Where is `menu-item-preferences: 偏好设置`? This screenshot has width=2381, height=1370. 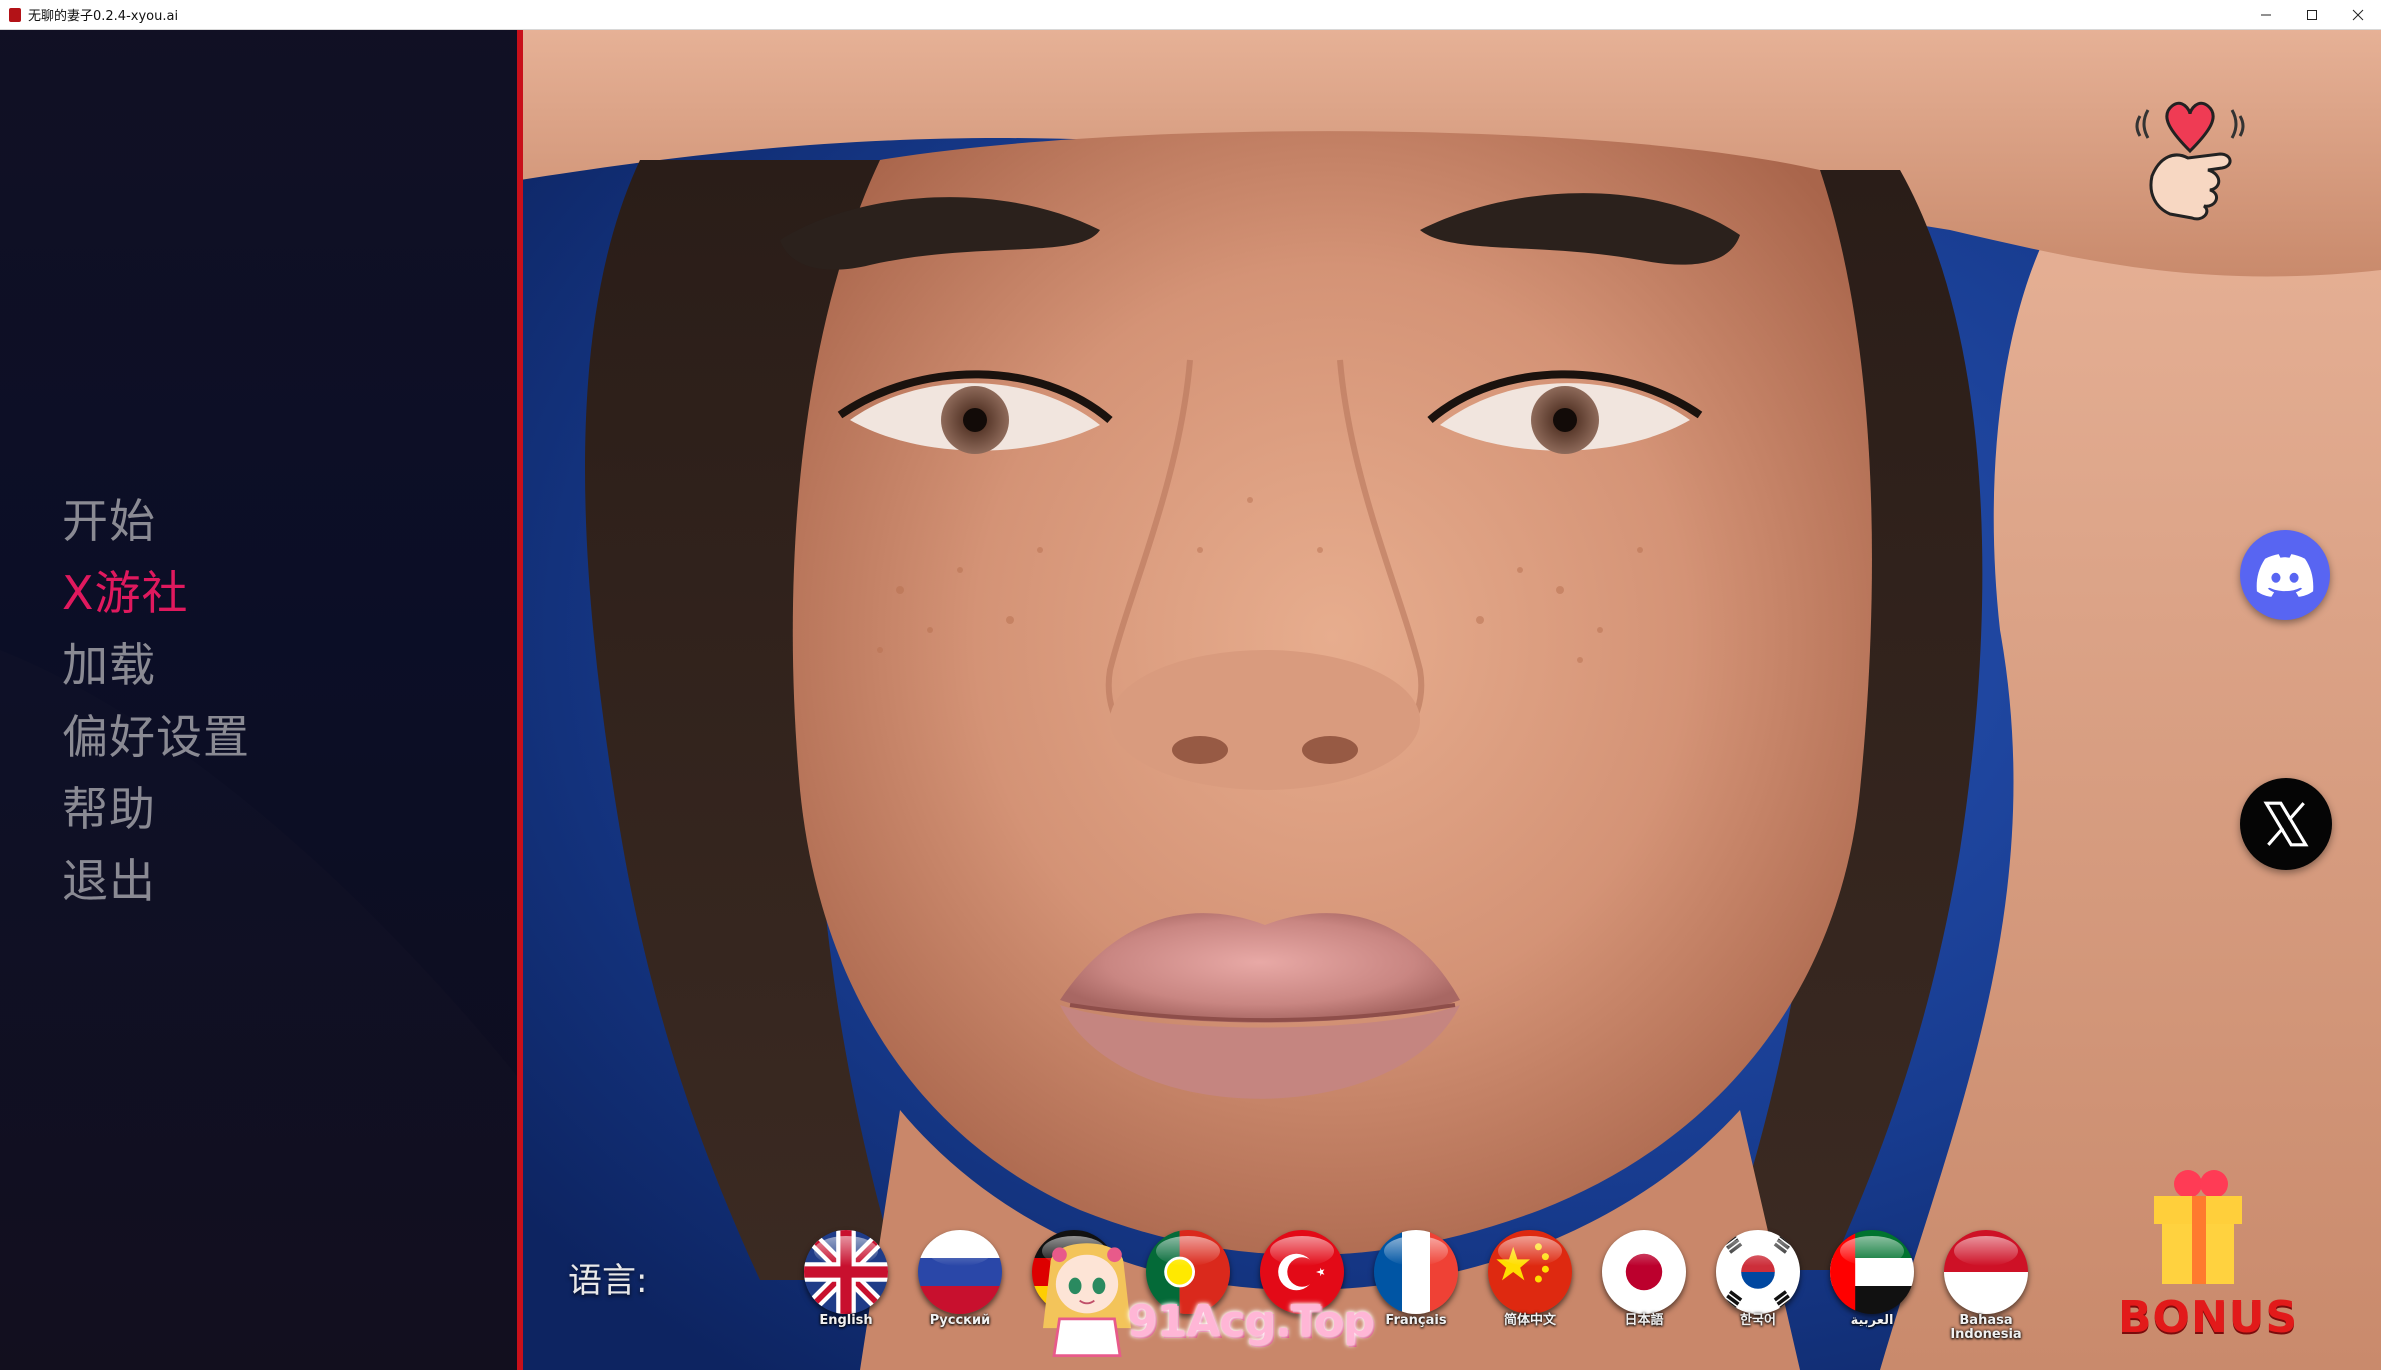 menu-item-preferences: 偏好设置 is located at coordinates (156, 737).